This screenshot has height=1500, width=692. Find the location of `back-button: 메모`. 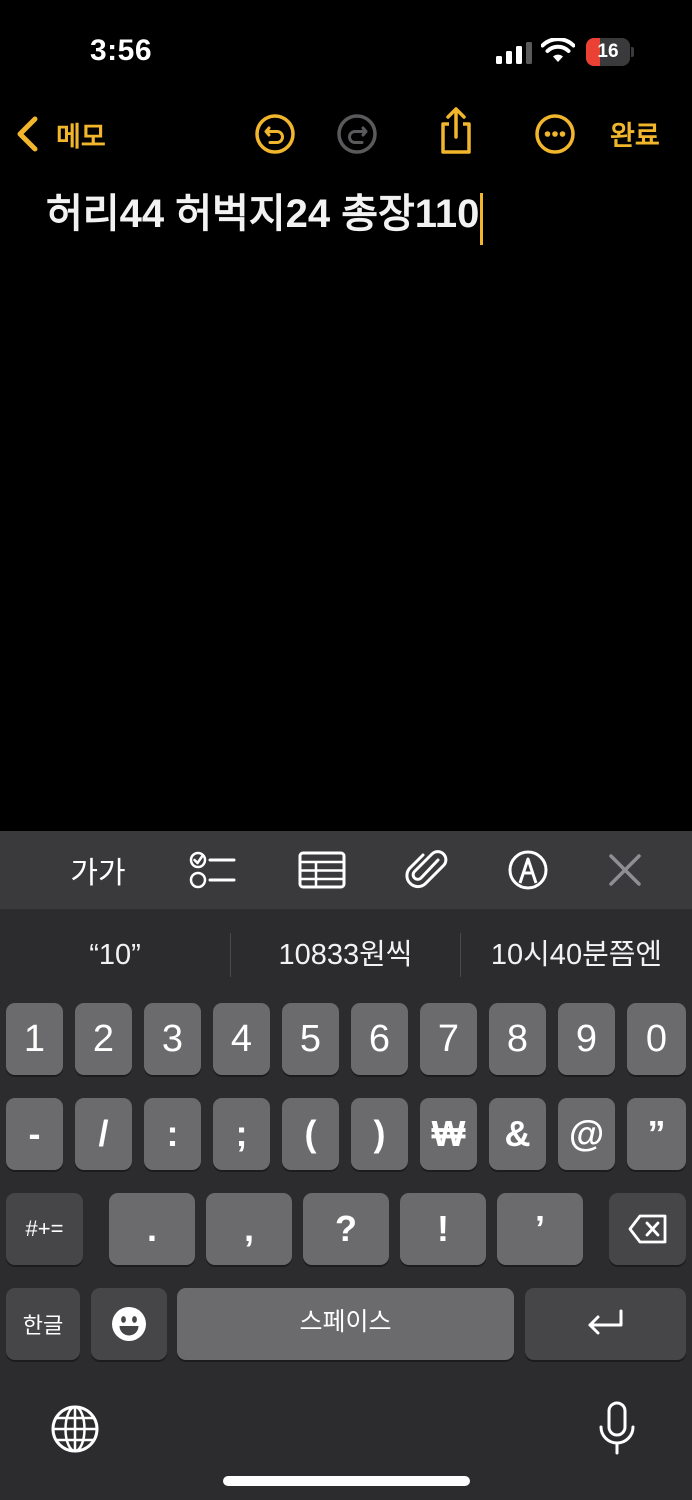

back-button: 메모 is located at coordinates (60, 134).